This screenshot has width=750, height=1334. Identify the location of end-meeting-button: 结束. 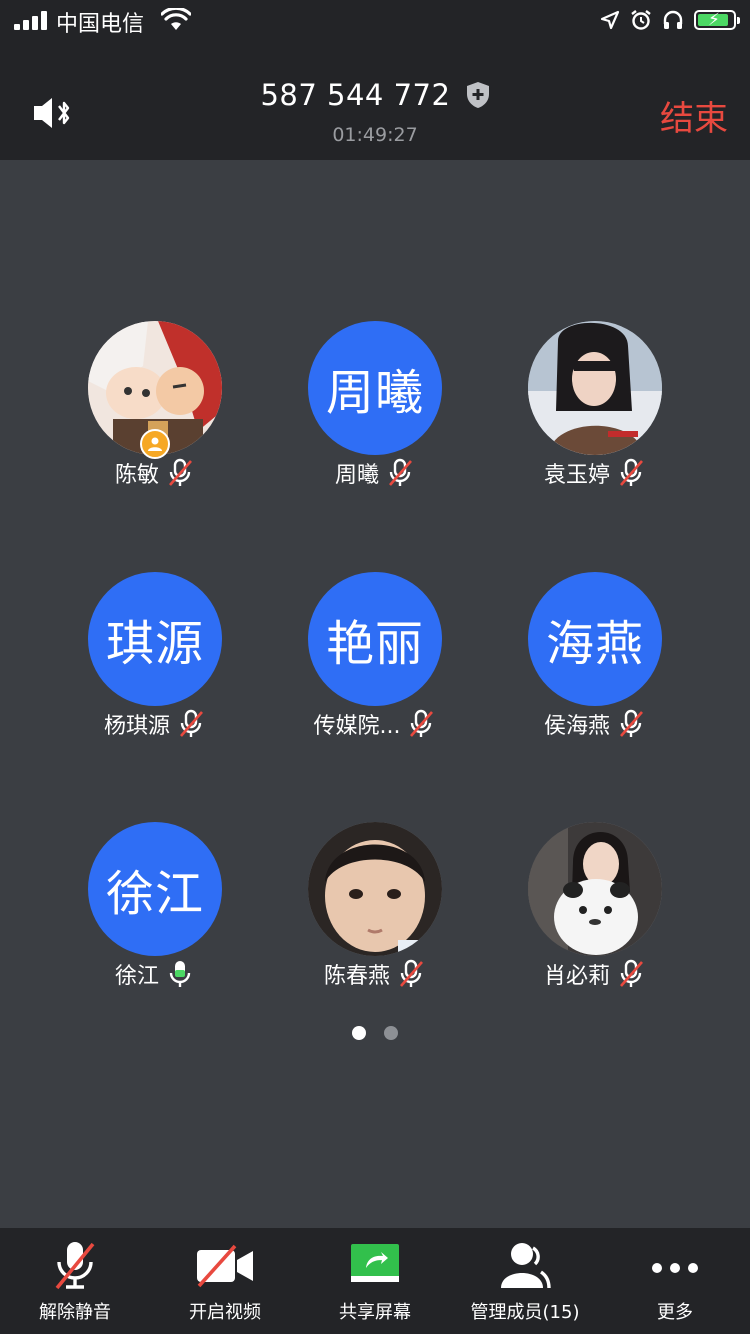
(694, 115).